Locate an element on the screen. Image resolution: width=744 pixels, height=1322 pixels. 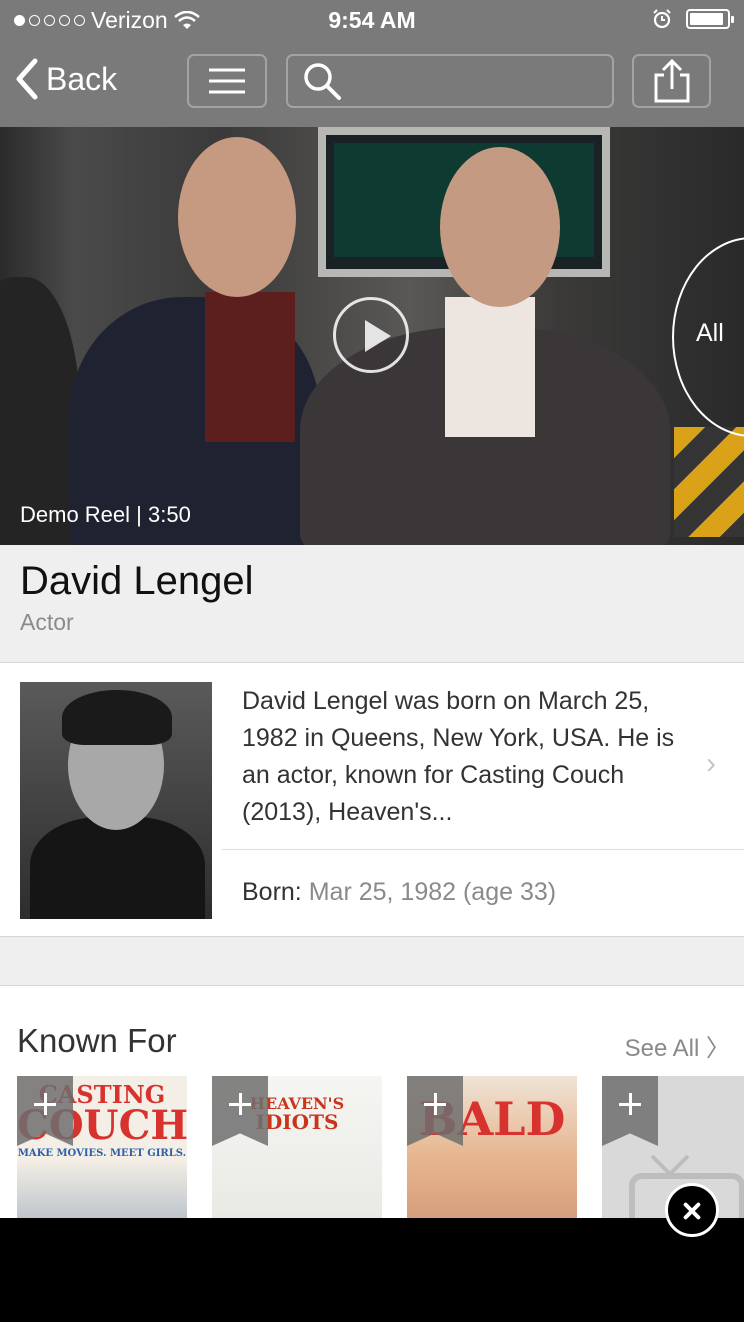
back-button: Back is located at coordinates (65, 79).